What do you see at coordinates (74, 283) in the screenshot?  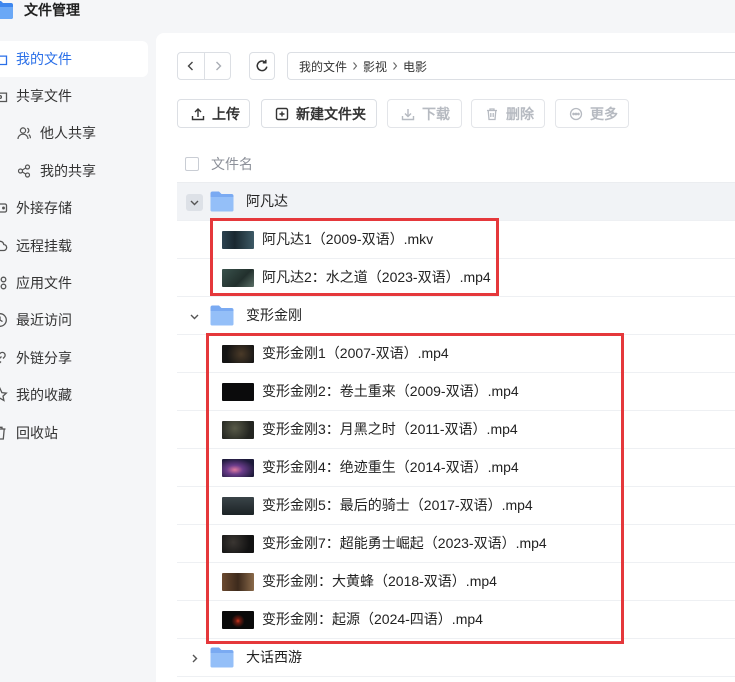 I see `sidebar-item-app-files: 应用文件` at bounding box center [74, 283].